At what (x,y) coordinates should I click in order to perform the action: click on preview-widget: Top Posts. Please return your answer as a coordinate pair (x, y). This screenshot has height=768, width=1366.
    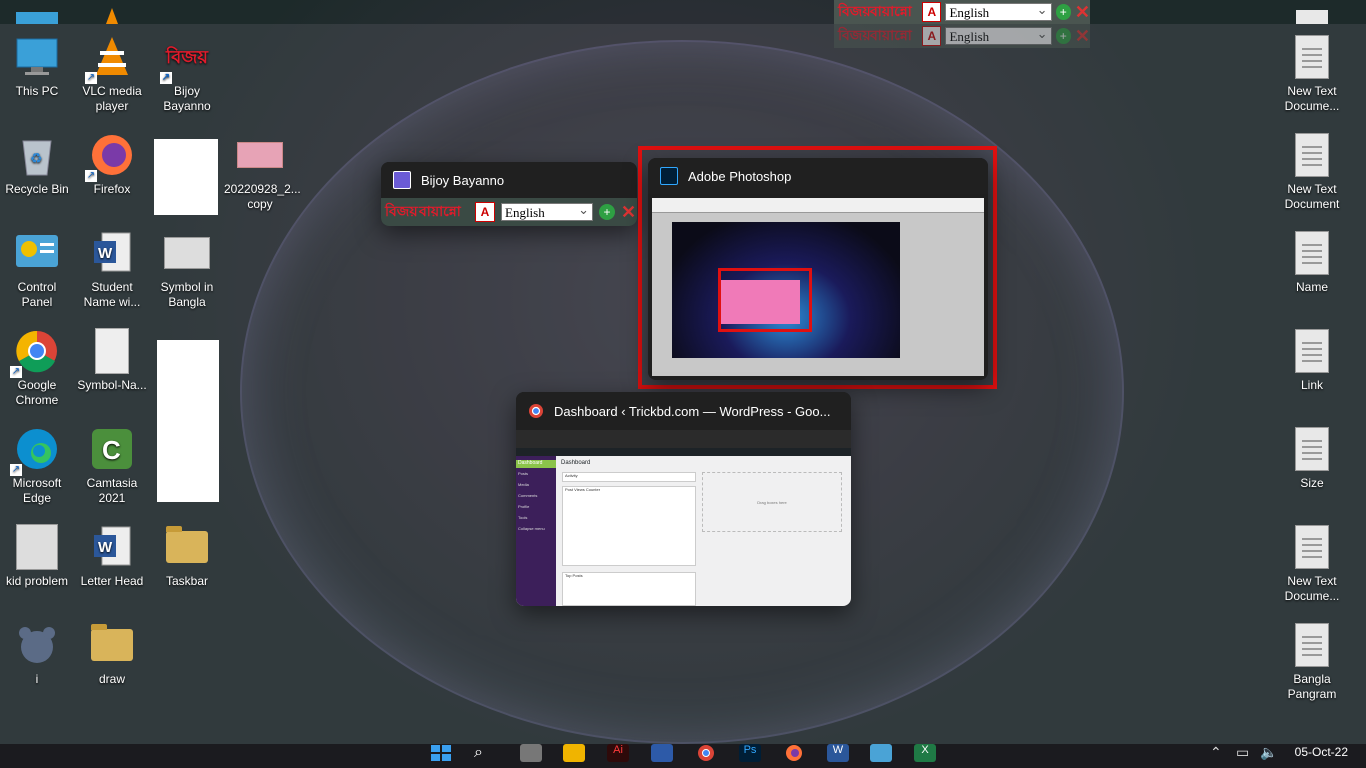
    Looking at the image, I should click on (629, 589).